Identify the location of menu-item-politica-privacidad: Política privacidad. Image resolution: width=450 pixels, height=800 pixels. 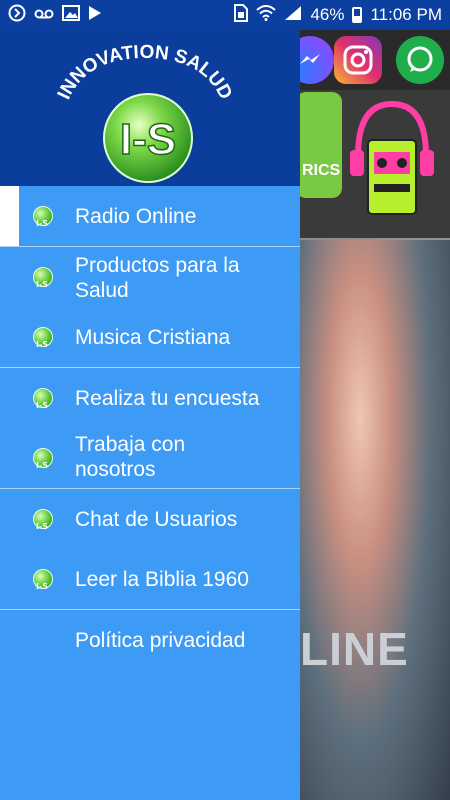
(150, 640).